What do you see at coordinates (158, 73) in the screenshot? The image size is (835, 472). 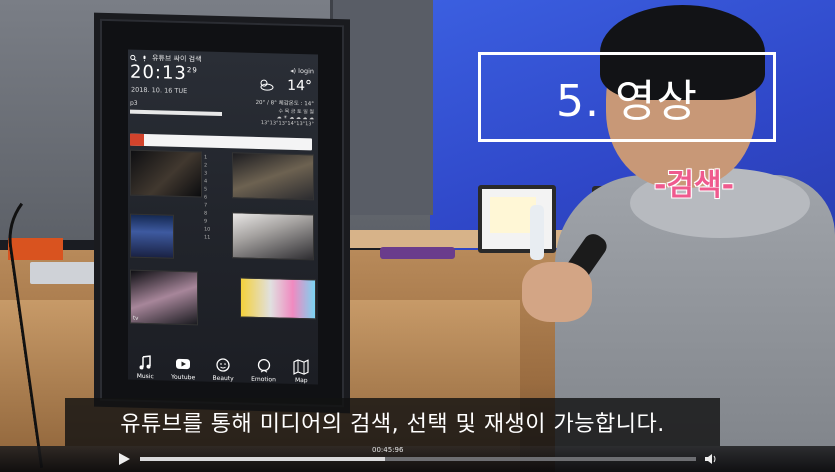 I see `clock-time: 20:13` at bounding box center [158, 73].